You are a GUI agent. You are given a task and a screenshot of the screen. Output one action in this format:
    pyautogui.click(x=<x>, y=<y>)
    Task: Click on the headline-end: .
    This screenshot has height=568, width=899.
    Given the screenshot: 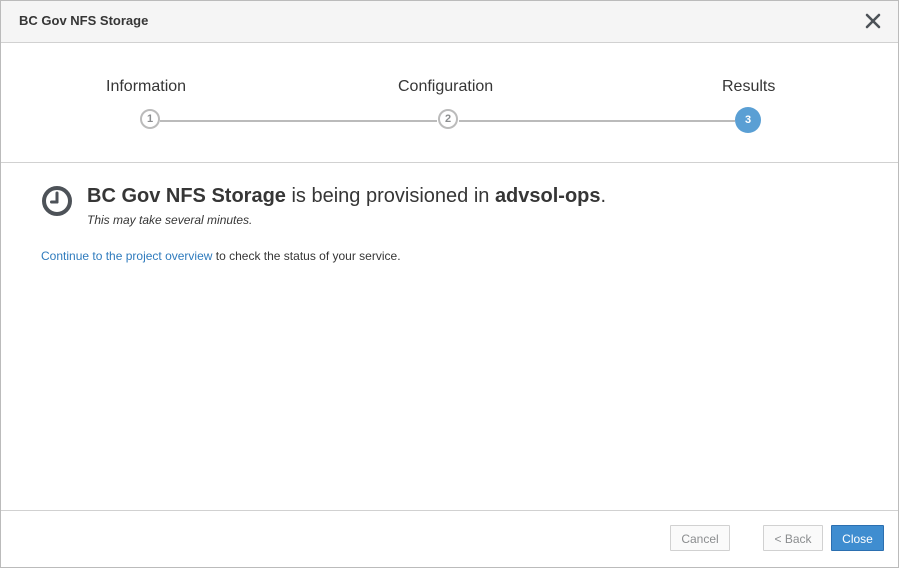 What is the action you would take?
    pyautogui.click(x=603, y=196)
    